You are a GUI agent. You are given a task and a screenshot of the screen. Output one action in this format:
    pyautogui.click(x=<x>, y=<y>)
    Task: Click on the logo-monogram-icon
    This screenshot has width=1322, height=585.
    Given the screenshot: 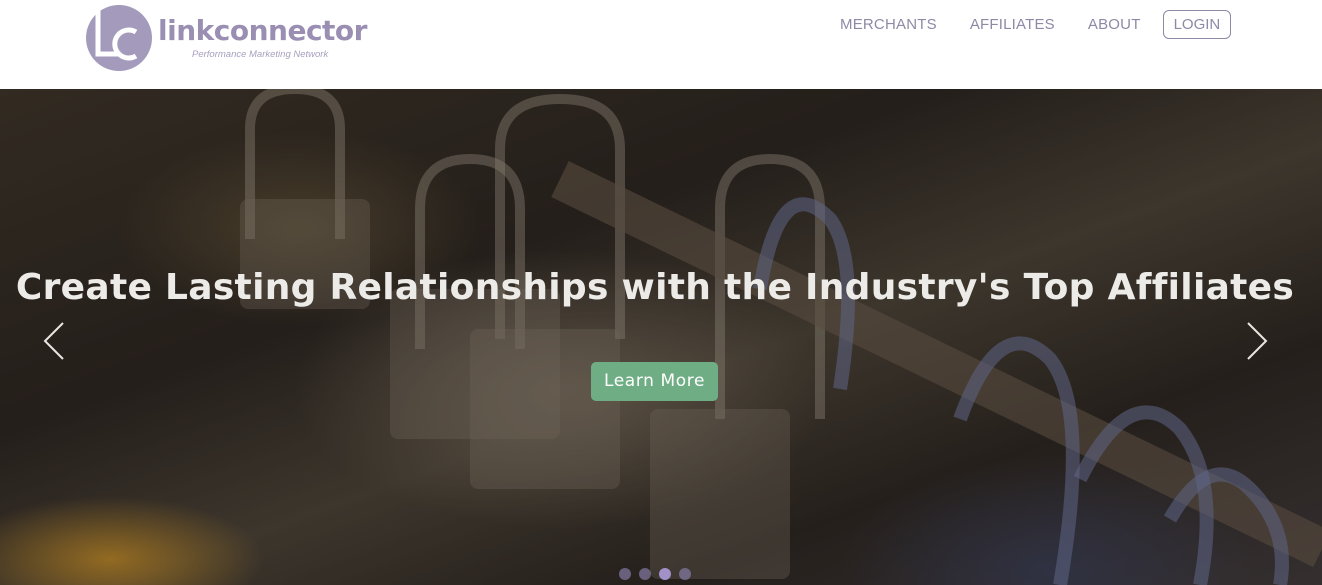 What is the action you would take?
    pyautogui.click(x=119, y=38)
    